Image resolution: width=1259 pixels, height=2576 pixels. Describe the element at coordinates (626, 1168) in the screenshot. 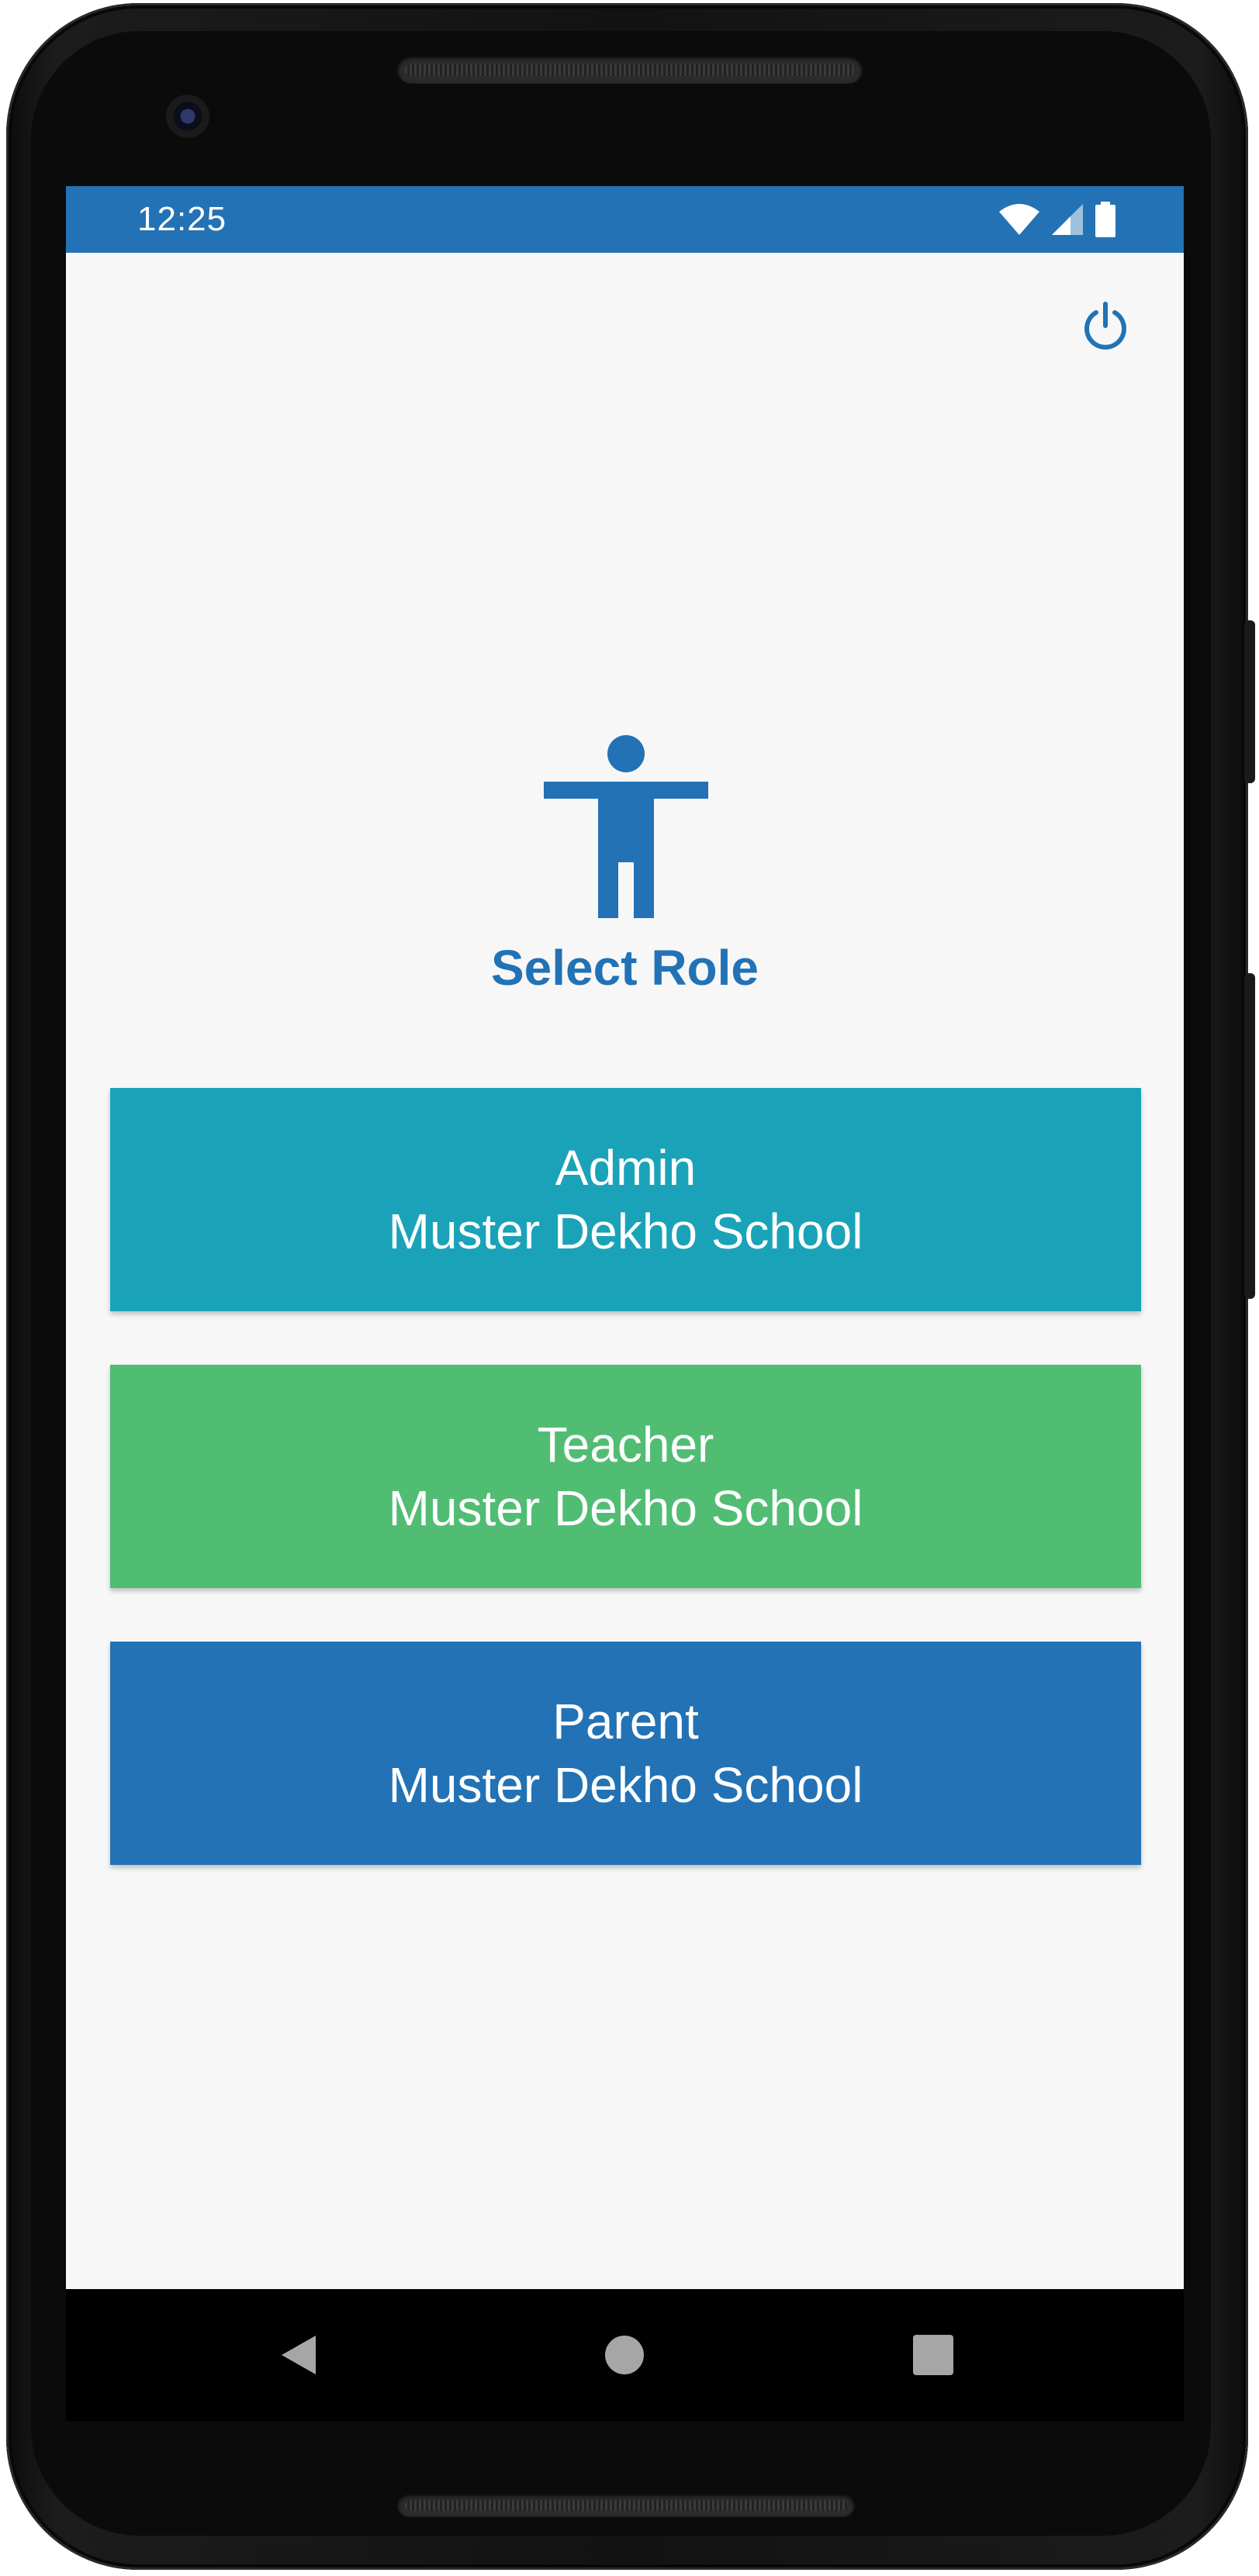

I see `role-name: Admin` at that location.